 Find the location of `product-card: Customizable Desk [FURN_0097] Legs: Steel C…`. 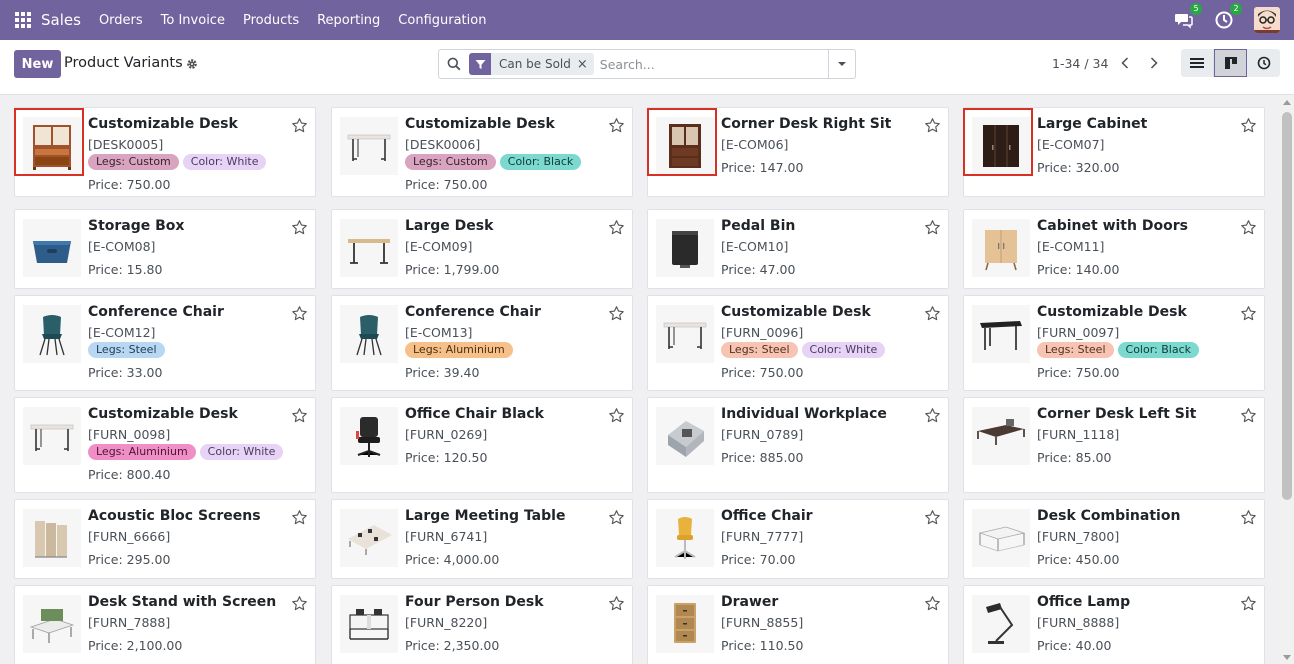

product-card: Customizable Desk [FURN_0097] Legs: Steel C… is located at coordinates (1114, 343).